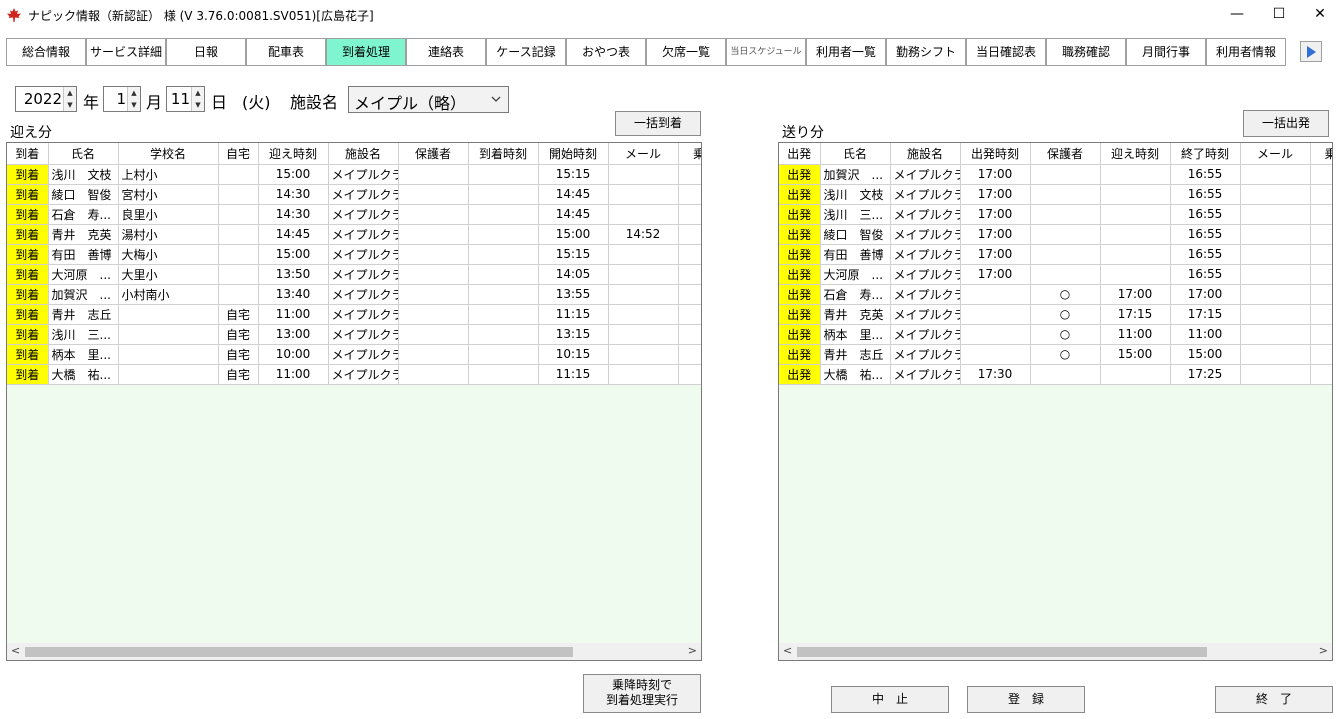 The width and height of the screenshot is (1339, 719). Describe the element at coordinates (168, 154) in the screenshot. I see `pickup-column-header: 学校名` at that location.